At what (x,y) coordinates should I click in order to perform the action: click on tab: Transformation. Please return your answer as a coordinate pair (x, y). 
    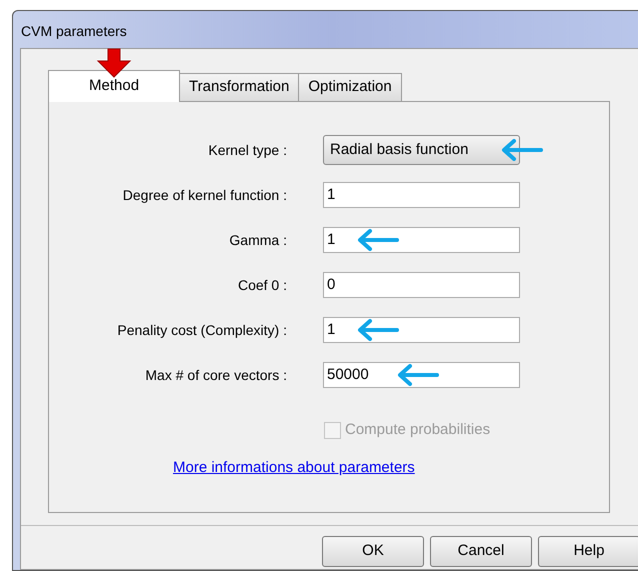
    Looking at the image, I should click on (239, 87).